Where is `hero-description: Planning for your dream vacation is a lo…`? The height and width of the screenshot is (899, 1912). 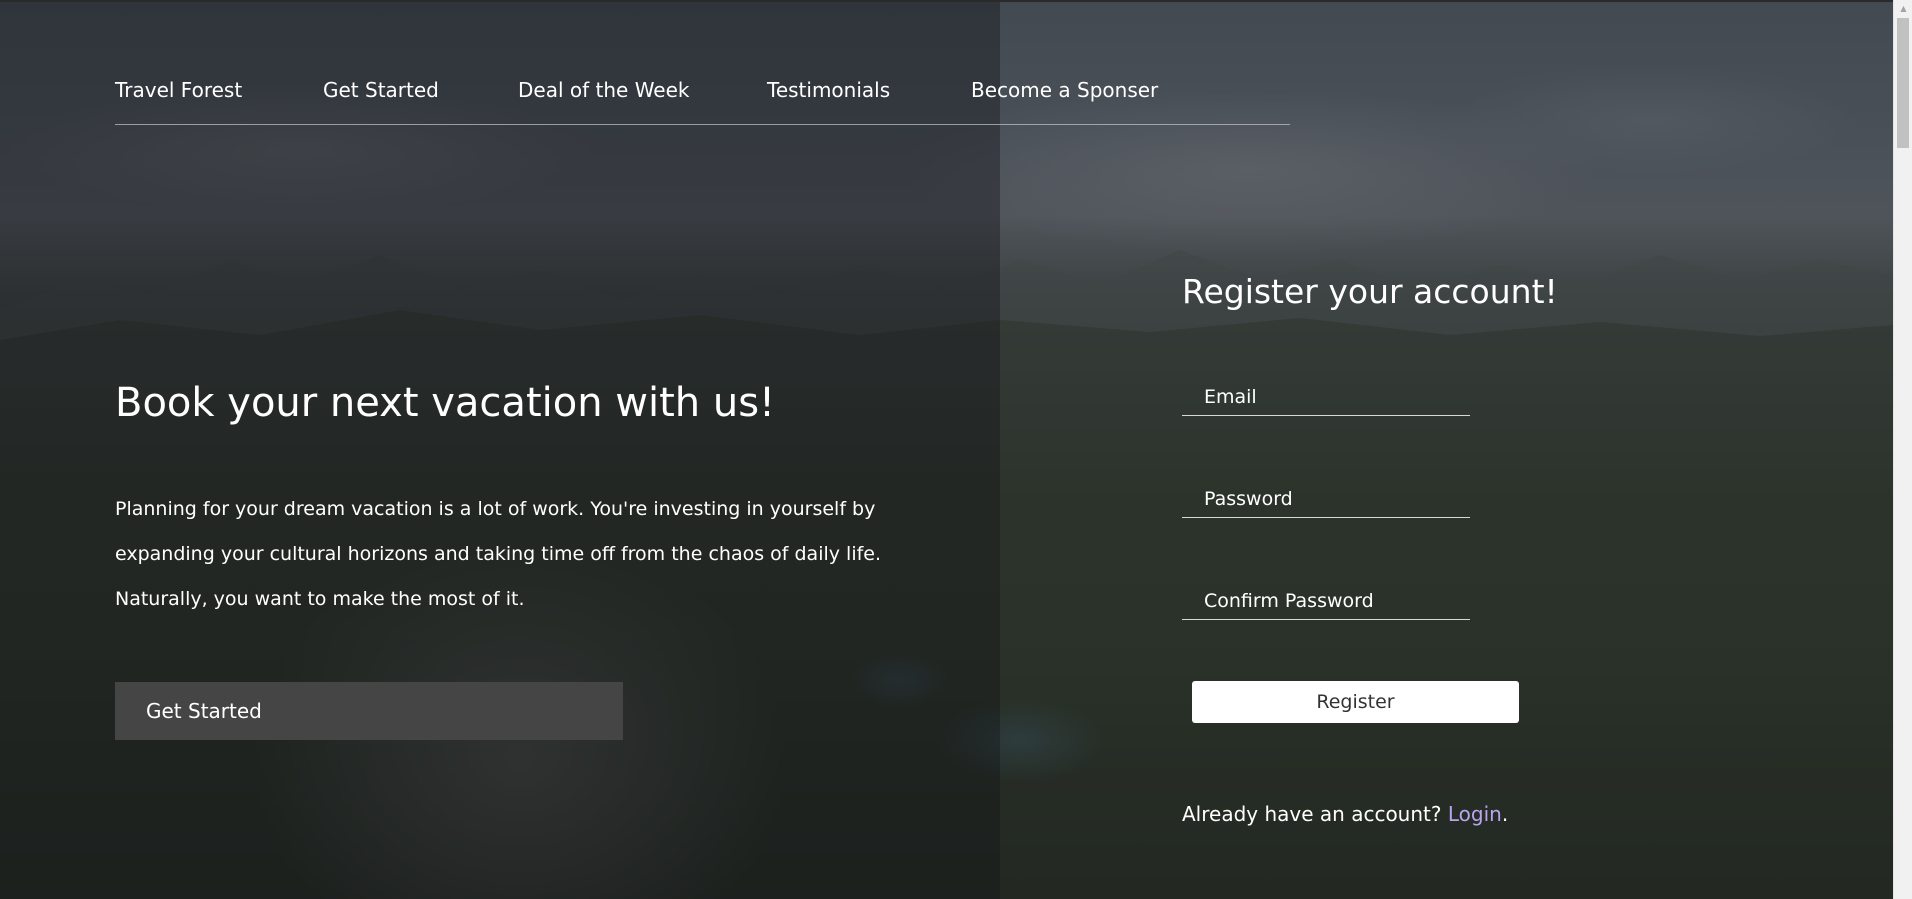 hero-description: Planning for your dream vacation is a lo… is located at coordinates (498, 554).